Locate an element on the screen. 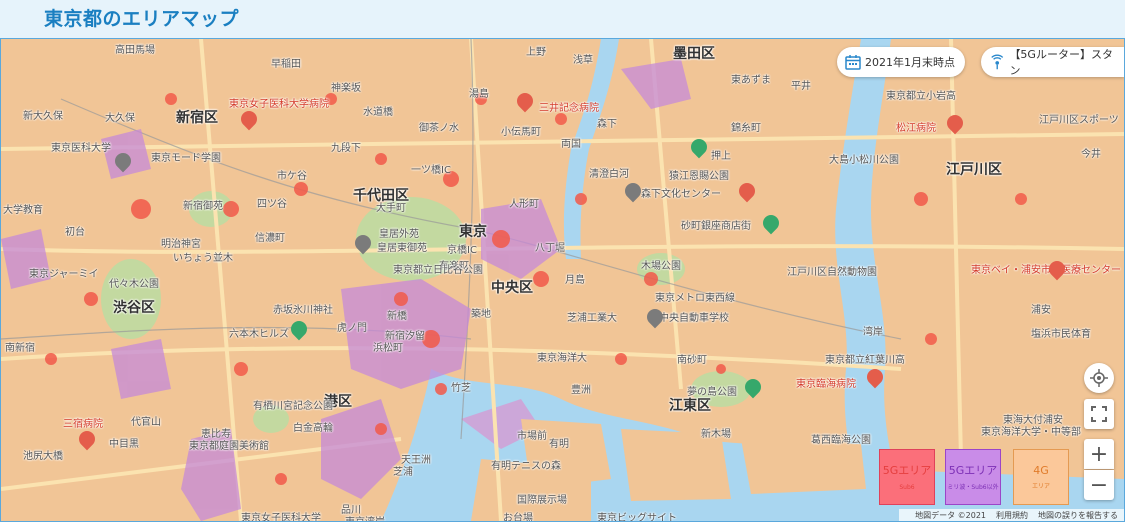 The image size is (1125, 522). place-label: 一ツ橋IC is located at coordinates (431, 170).